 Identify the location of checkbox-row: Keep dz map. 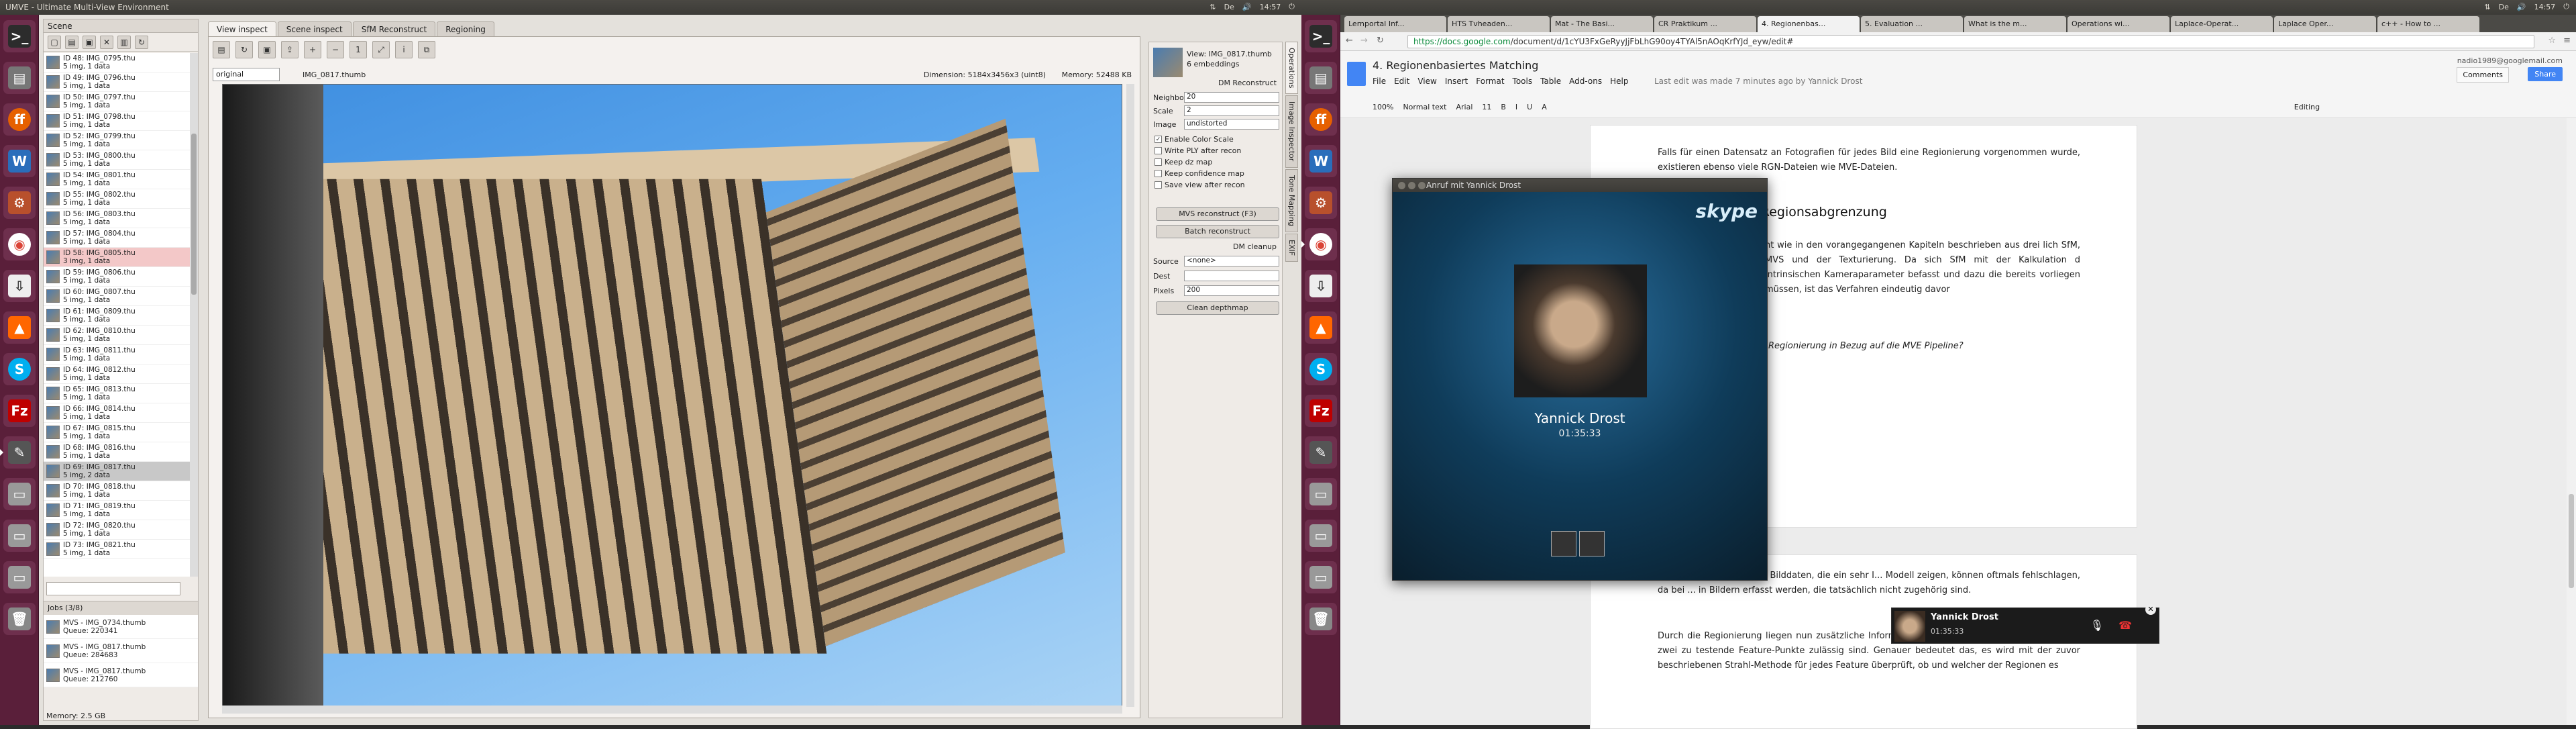
(1183, 162).